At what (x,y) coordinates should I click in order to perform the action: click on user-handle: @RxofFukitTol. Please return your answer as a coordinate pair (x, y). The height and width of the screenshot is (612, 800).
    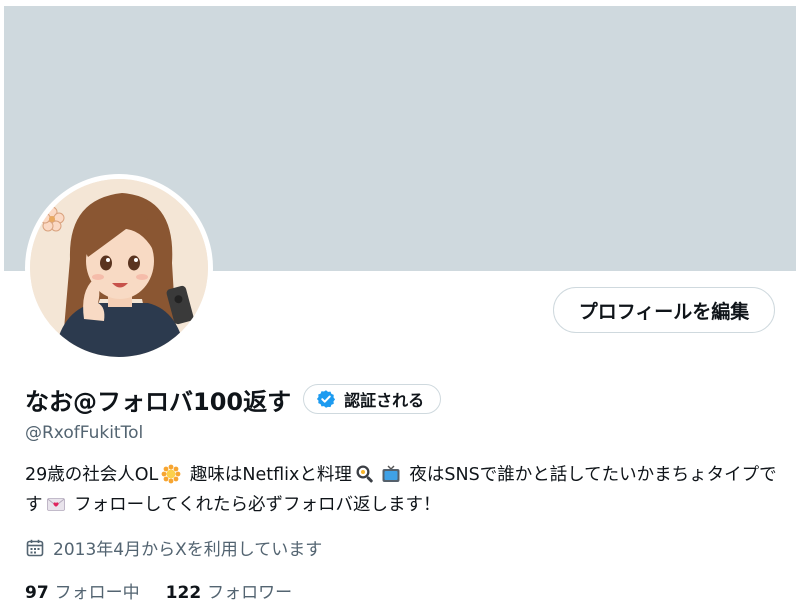
    Looking at the image, I should click on (84, 433).